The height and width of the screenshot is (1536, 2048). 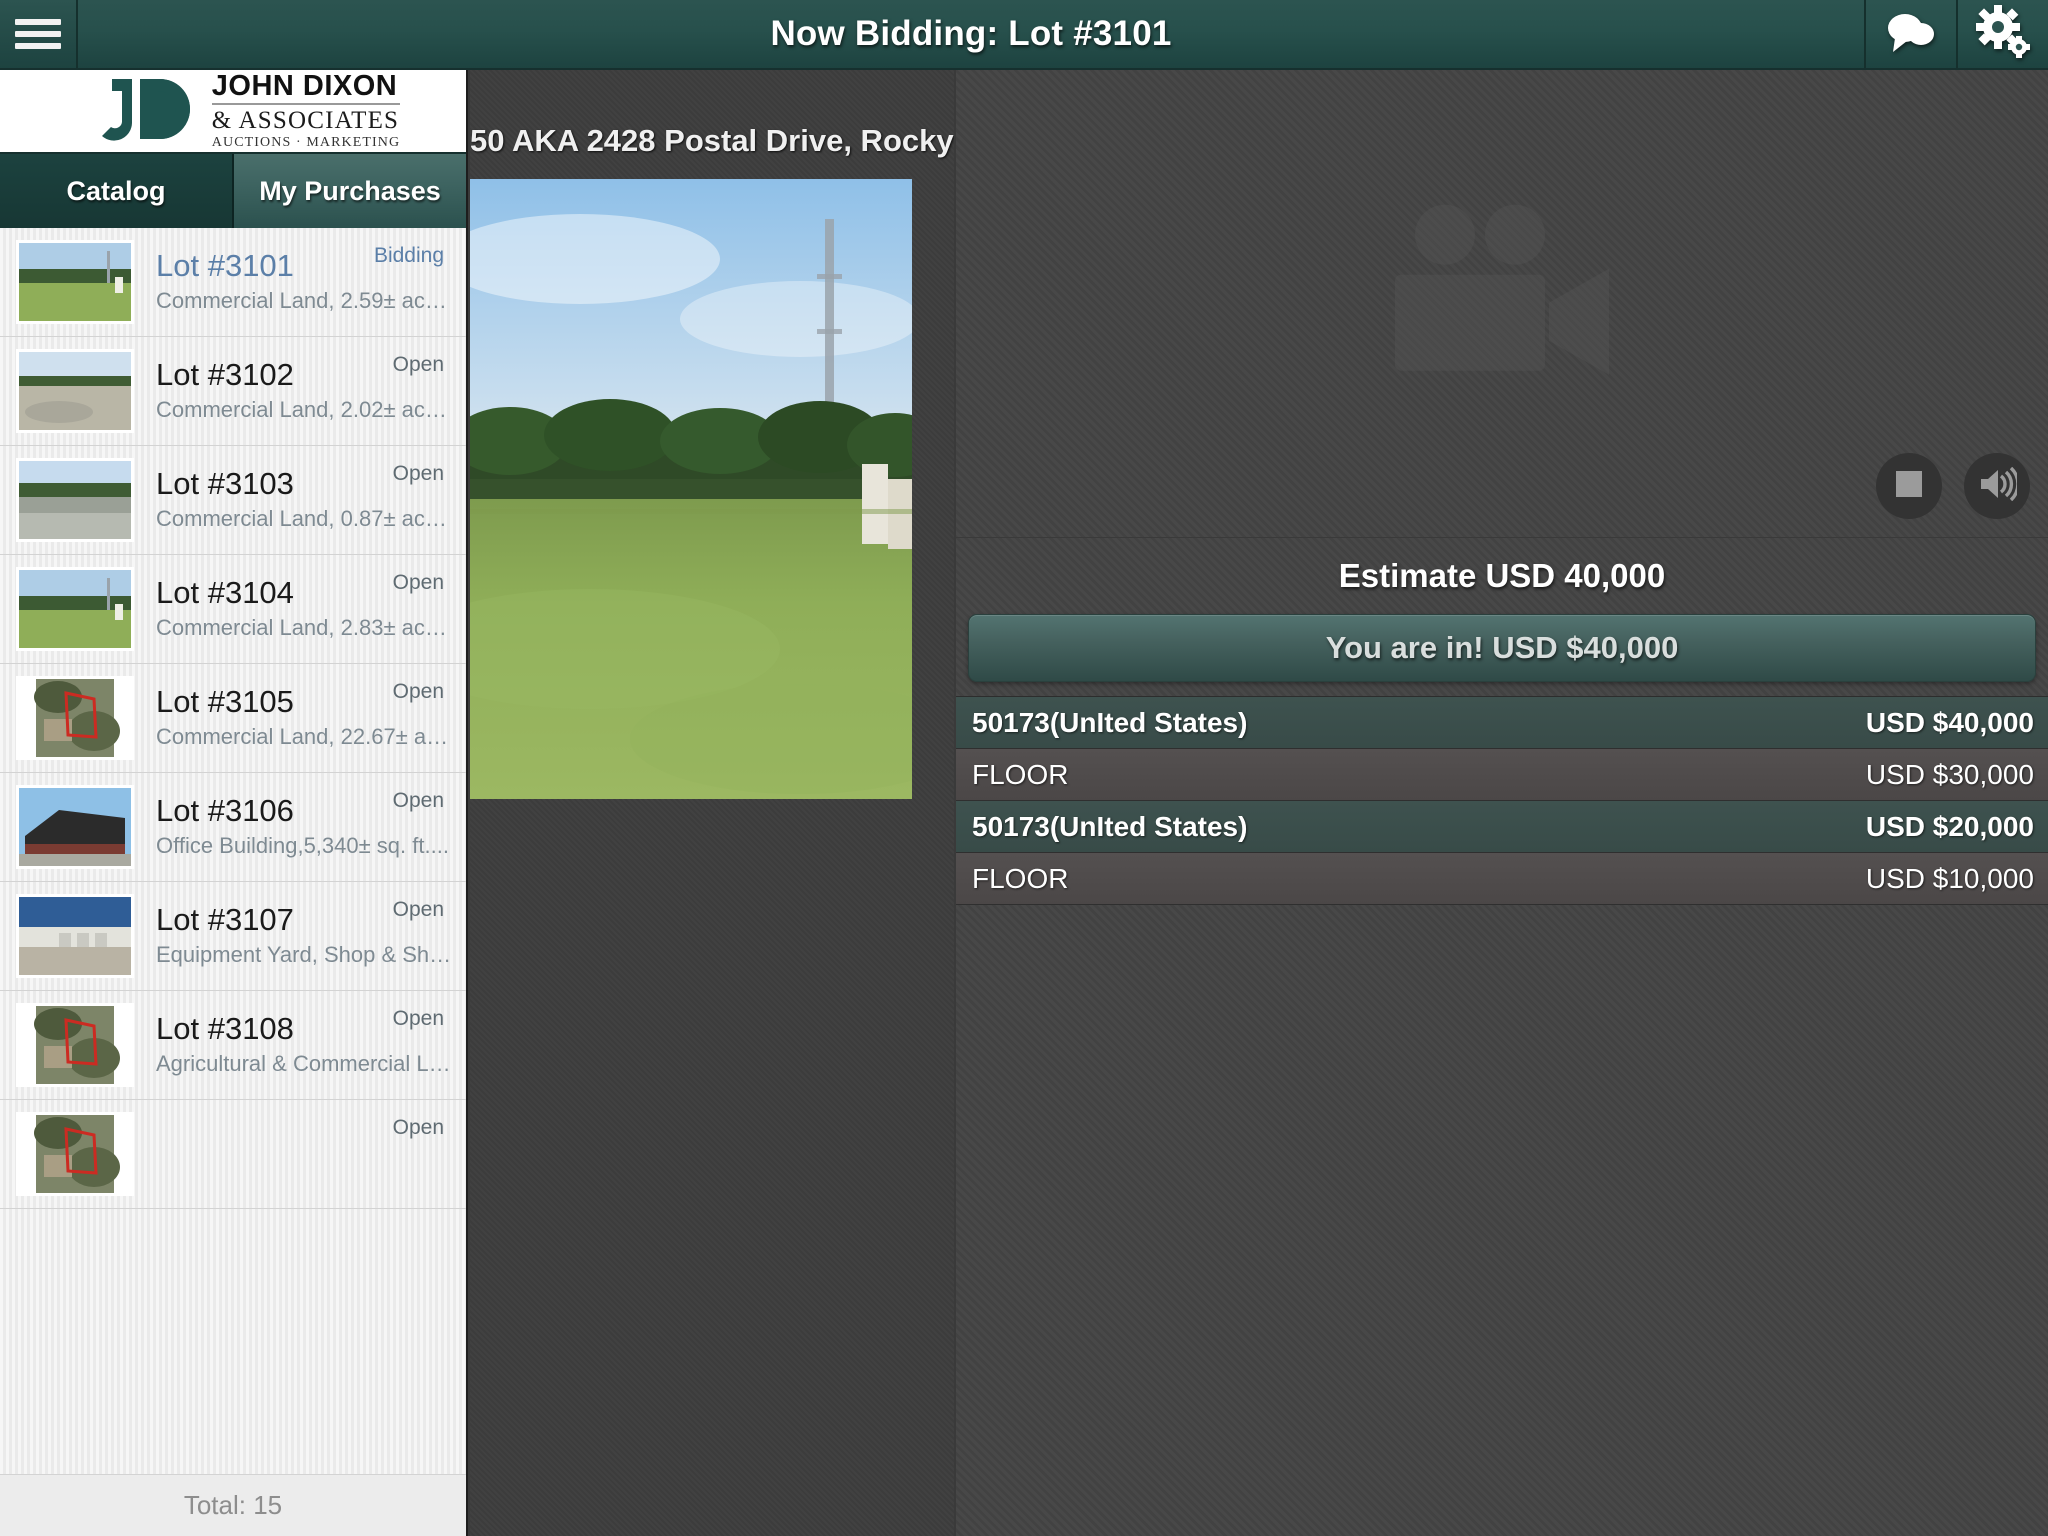 What do you see at coordinates (233, 1505) in the screenshot?
I see `lot-total-count: Total: 15` at bounding box center [233, 1505].